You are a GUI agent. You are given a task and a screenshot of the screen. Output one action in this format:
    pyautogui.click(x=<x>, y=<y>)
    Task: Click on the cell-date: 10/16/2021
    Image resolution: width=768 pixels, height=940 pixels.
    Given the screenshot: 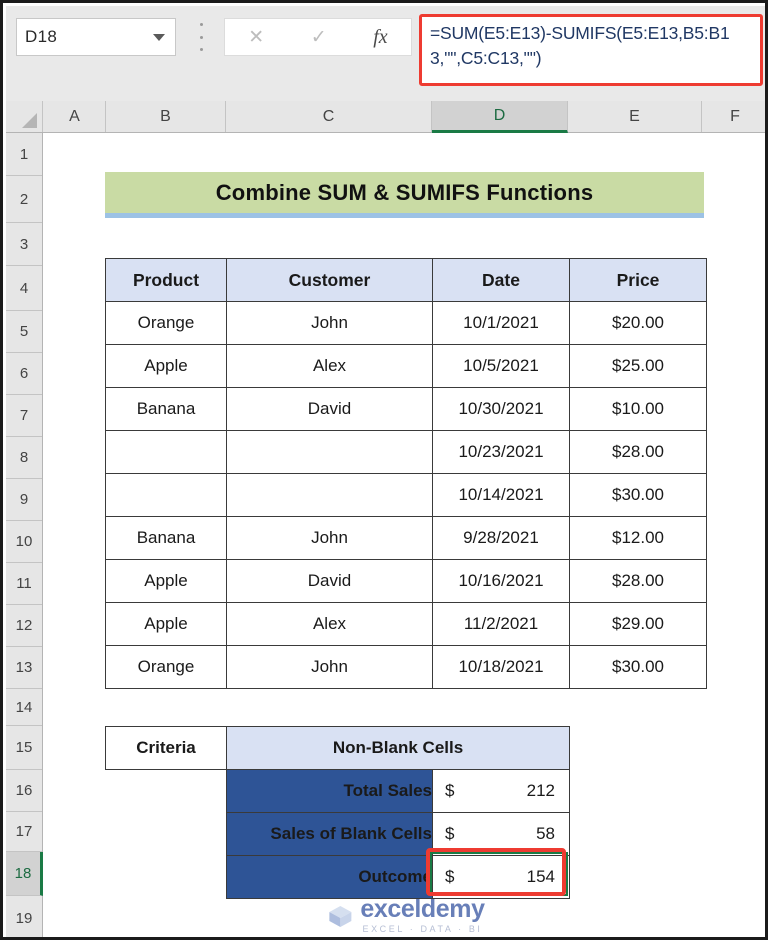 What is the action you would take?
    pyautogui.click(x=501, y=581)
    